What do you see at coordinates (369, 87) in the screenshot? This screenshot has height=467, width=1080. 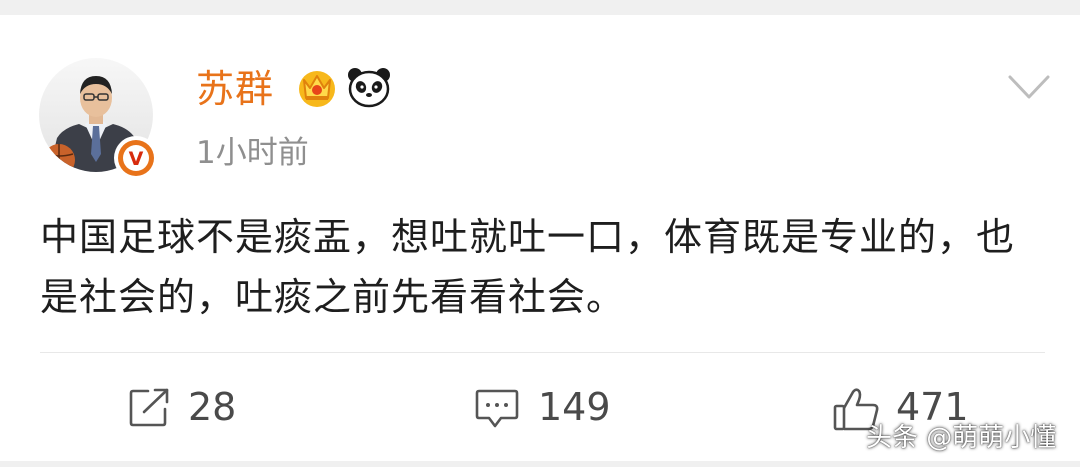 I see `panda-icon` at bounding box center [369, 87].